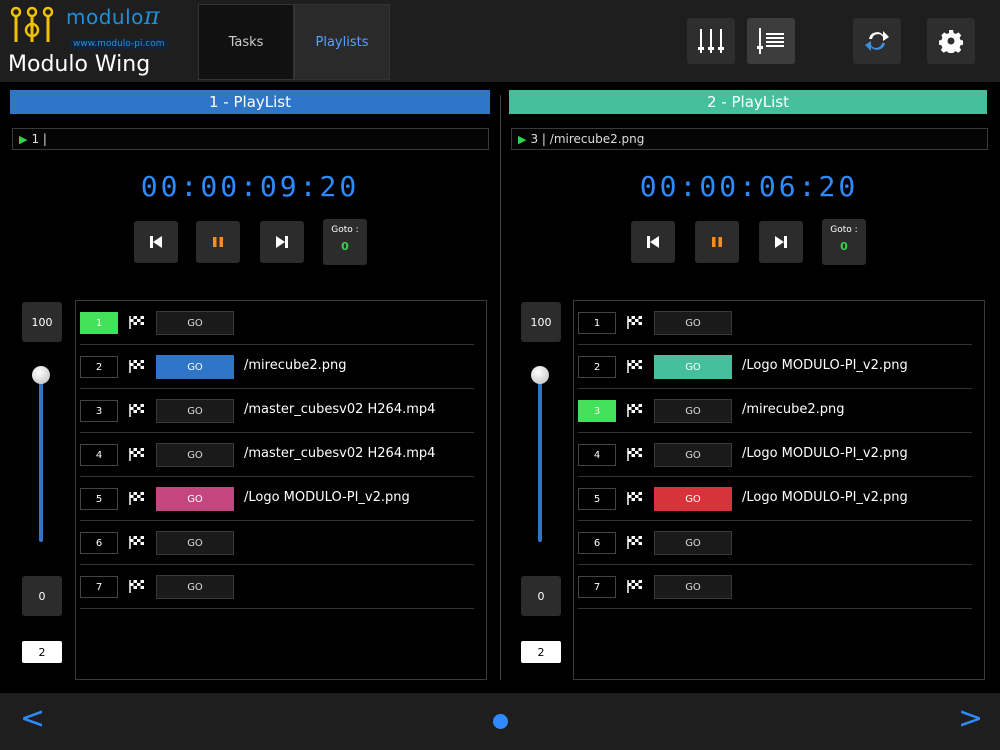 The image size is (1000, 750). What do you see at coordinates (39, 139) in the screenshot?
I see `now-playing-text: 1 |` at bounding box center [39, 139].